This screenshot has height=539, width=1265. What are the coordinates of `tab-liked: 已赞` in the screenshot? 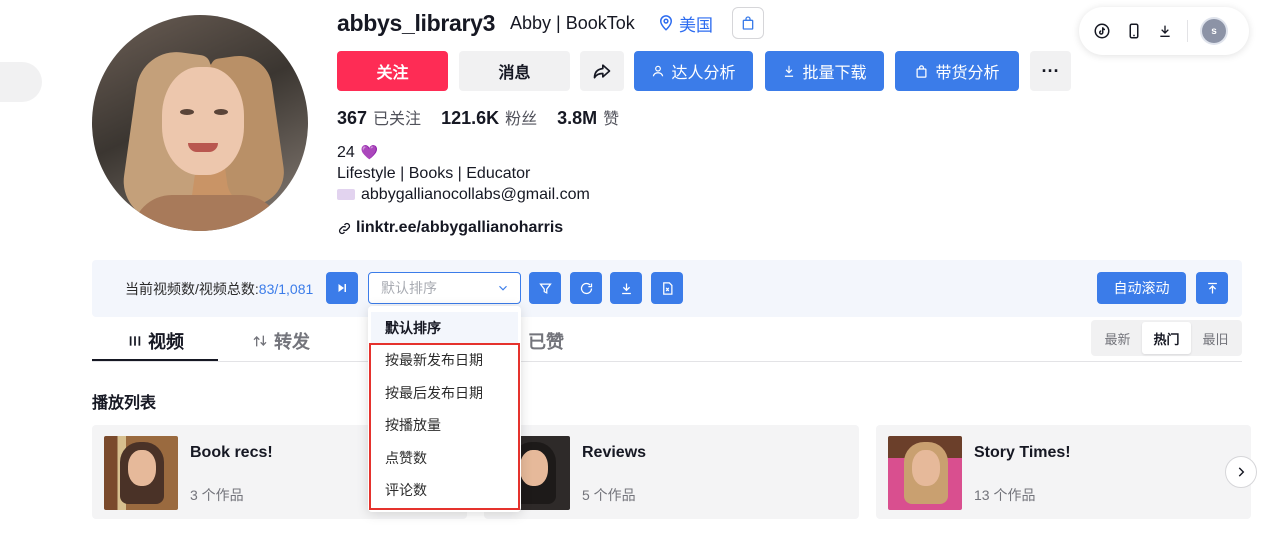 It's located at (546, 341).